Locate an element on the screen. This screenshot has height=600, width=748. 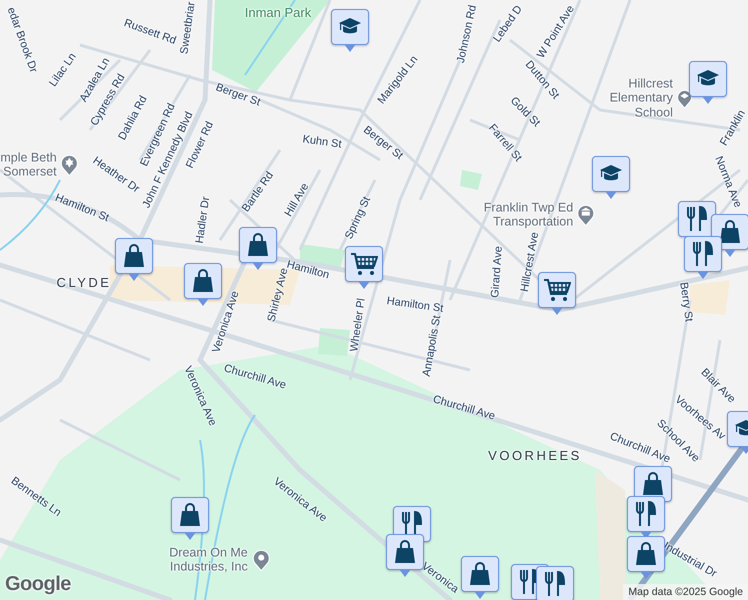
district-label: CLYDE is located at coordinates (84, 283).